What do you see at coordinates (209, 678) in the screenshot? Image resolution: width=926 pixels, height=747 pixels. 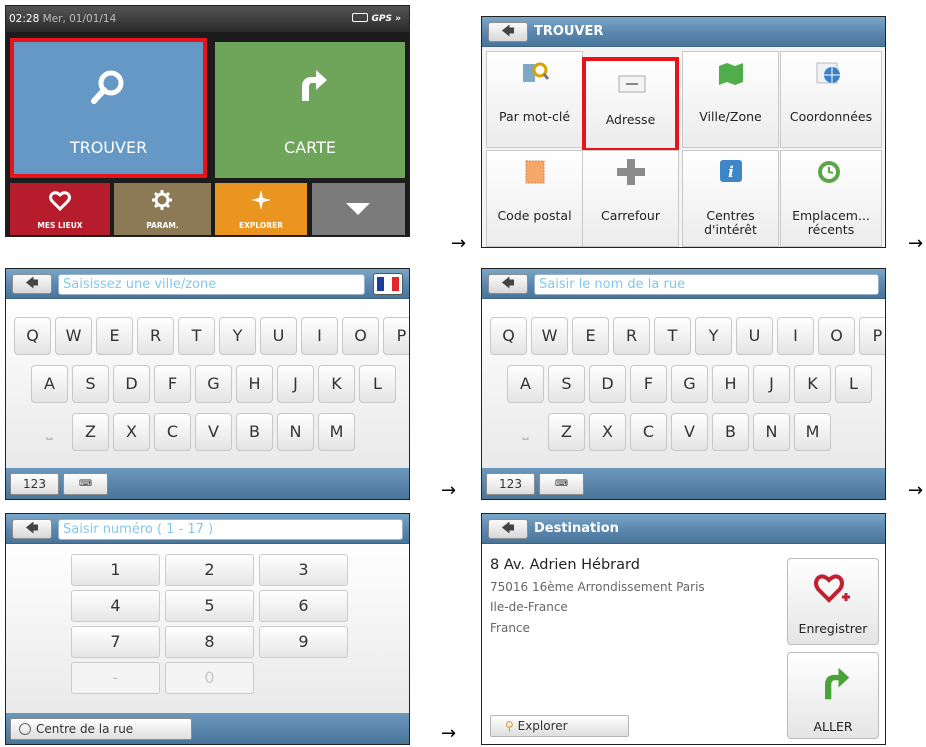 I see `key-0: 0` at bounding box center [209, 678].